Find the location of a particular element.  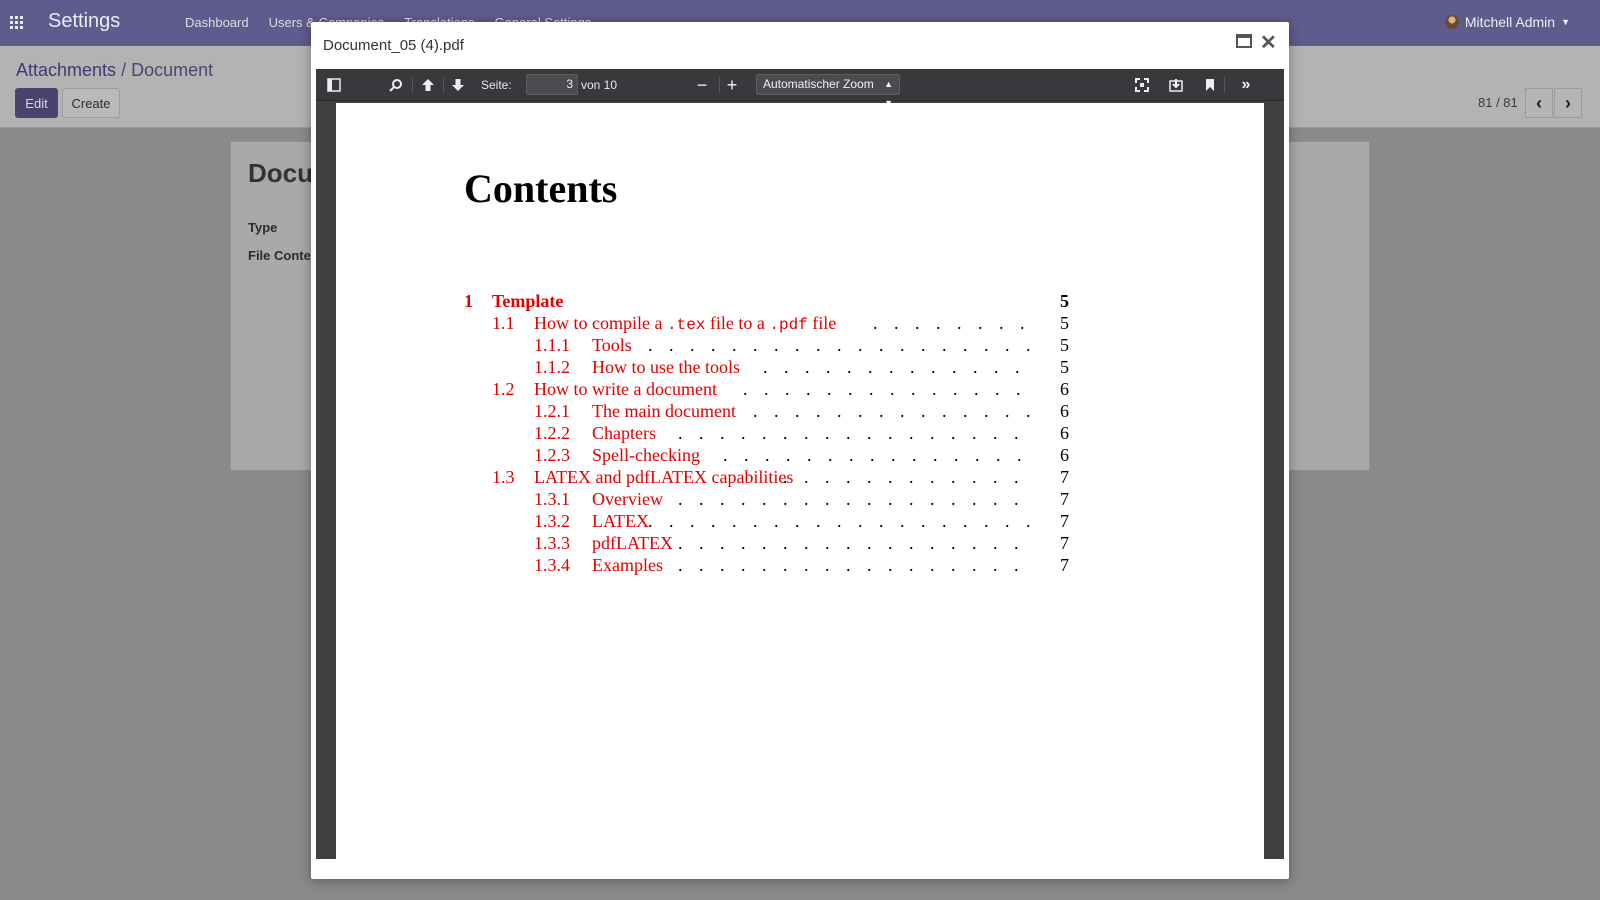

toc-entry-number: 1.2.3 is located at coordinates (552, 455).